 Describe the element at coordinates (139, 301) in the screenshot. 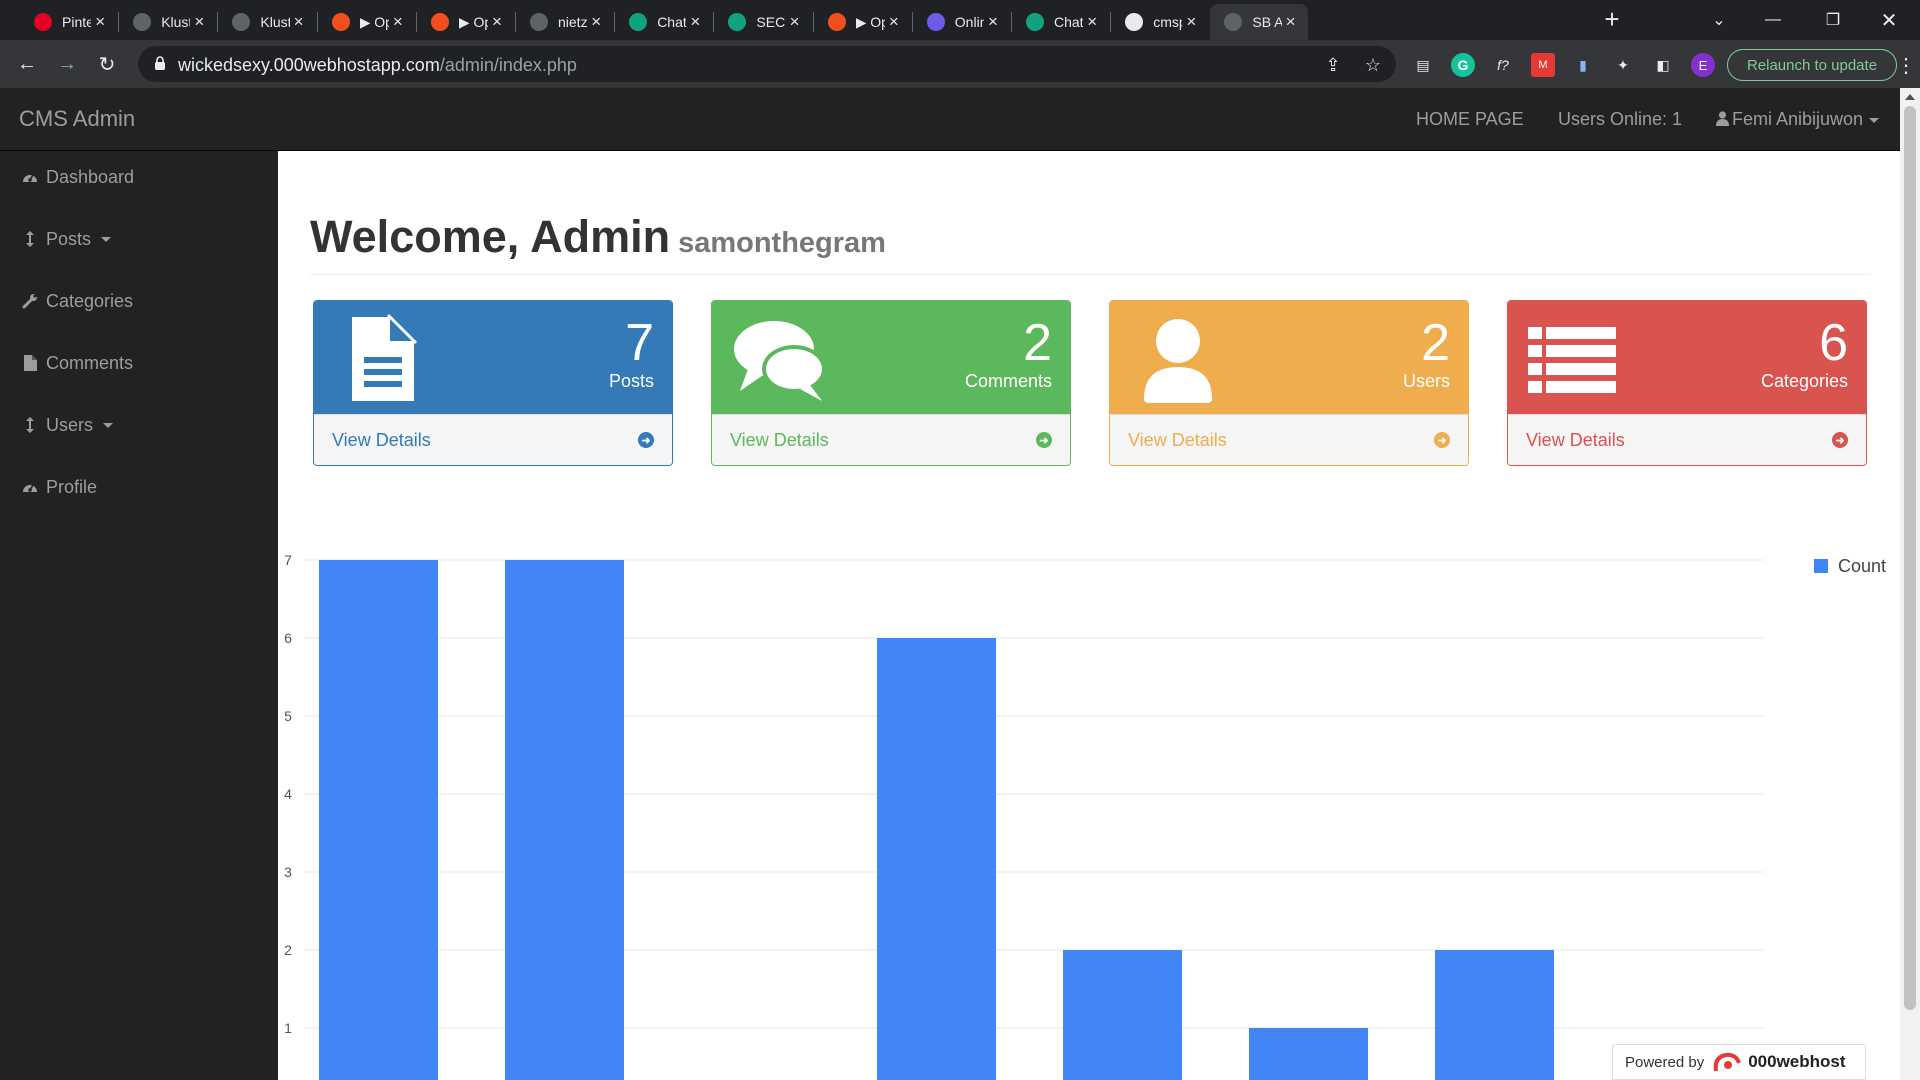

I see `sidebar-item-categories: Categories` at that location.